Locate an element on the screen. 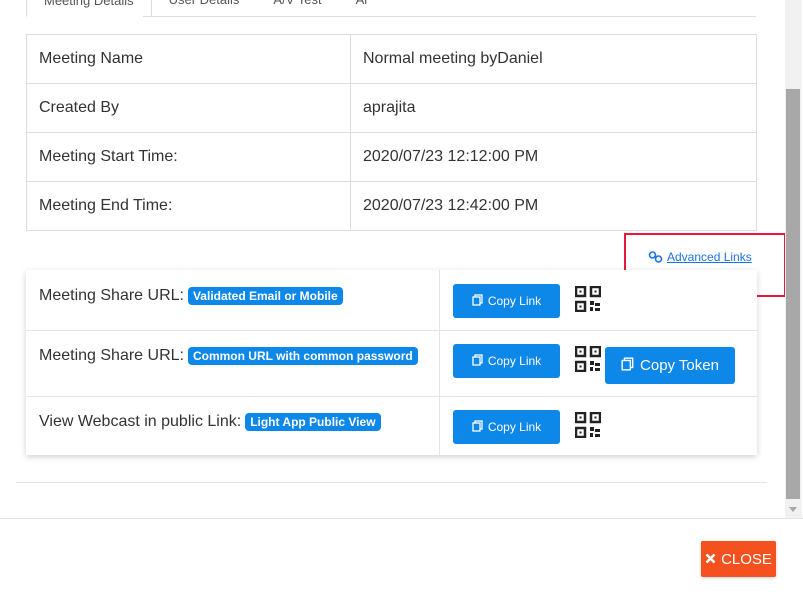 The image size is (803, 599). created-by-label: Created By is located at coordinates (188, 108).